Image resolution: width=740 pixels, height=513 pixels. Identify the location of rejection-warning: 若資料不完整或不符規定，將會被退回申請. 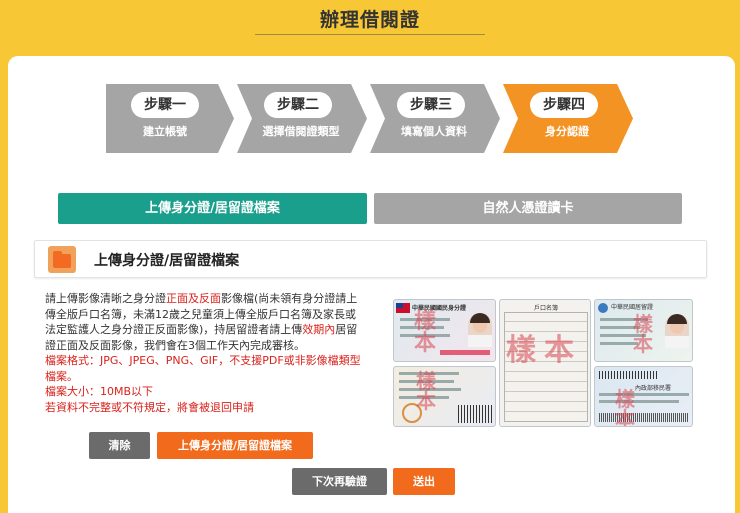
(149, 407).